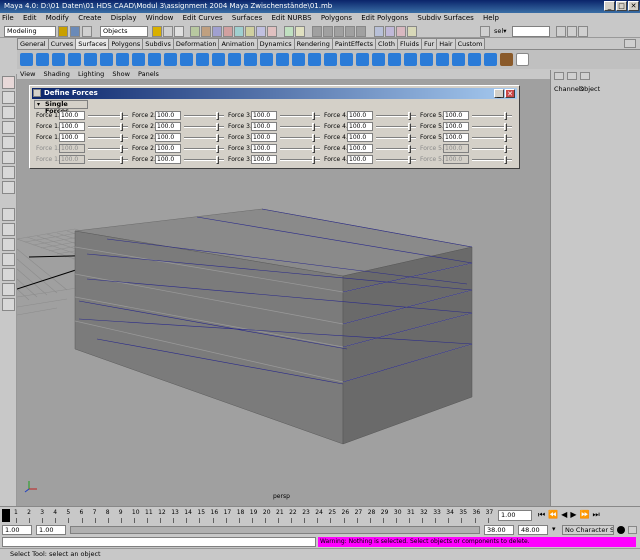 The width and height of the screenshot is (640, 560). I want to click on history-icon, so click(379, 31).